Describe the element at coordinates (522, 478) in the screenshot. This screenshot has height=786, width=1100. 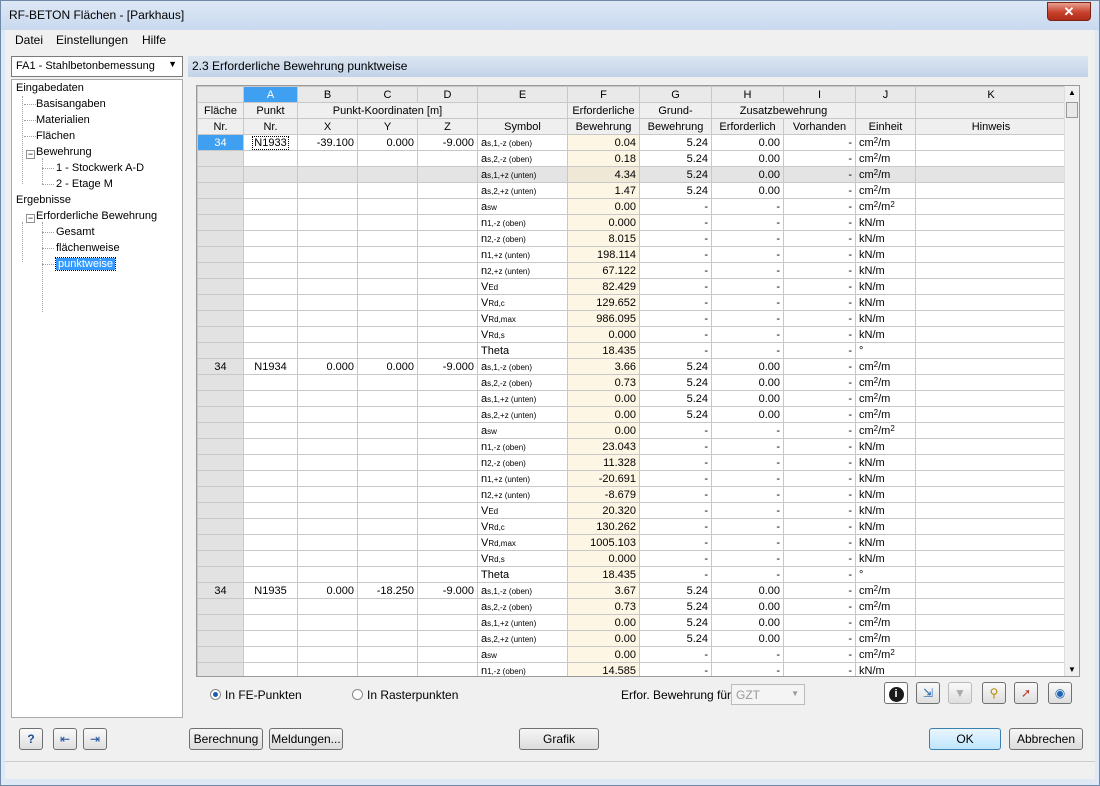
I see `cell-symbol: n1,+z (unten)` at that location.